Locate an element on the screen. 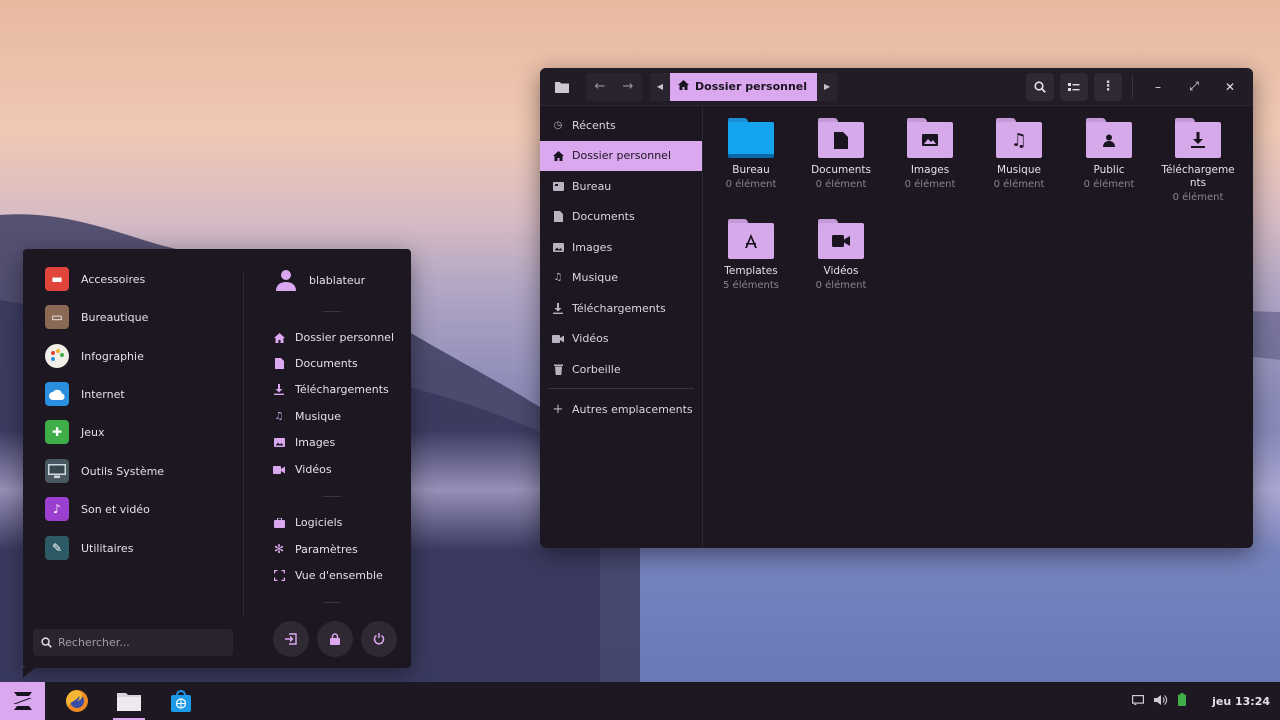 The width and height of the screenshot is (1280, 720). place-images: Images is located at coordinates (304, 442).